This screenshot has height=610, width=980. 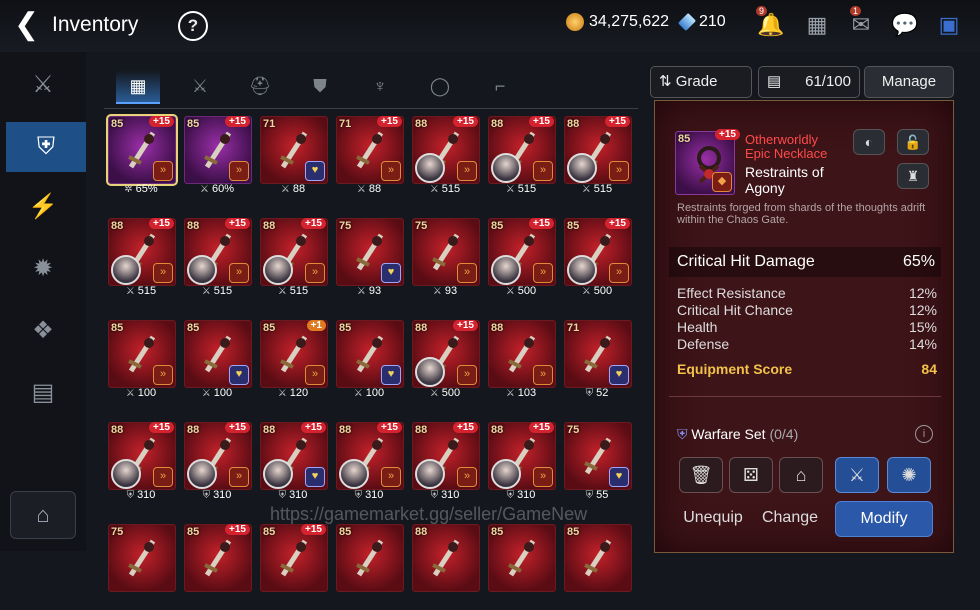 I want to click on selected-item-image: 85 ◆, so click(x=705, y=163).